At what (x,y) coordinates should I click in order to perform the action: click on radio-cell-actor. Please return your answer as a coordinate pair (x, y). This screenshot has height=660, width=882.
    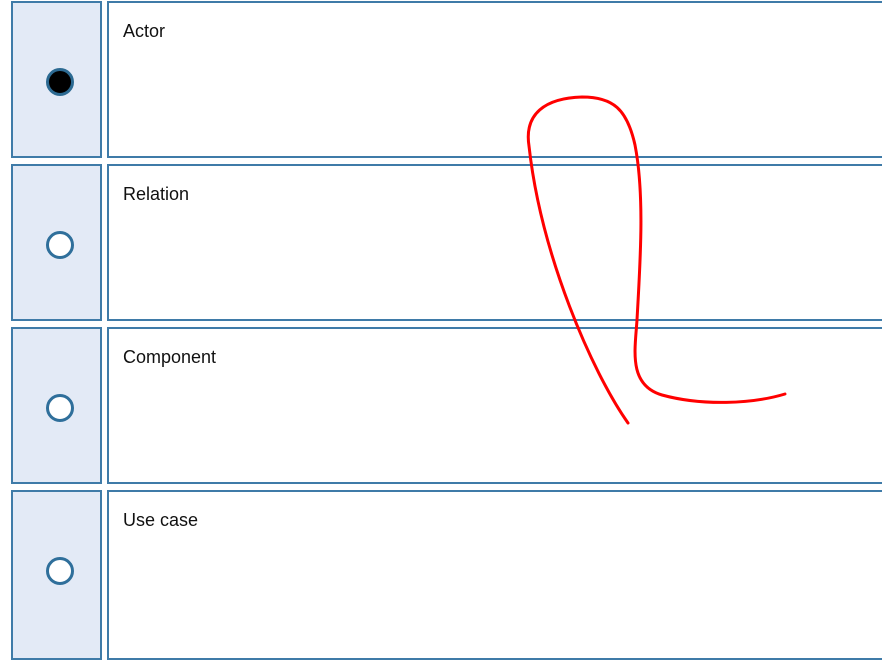
    Looking at the image, I should click on (56, 79).